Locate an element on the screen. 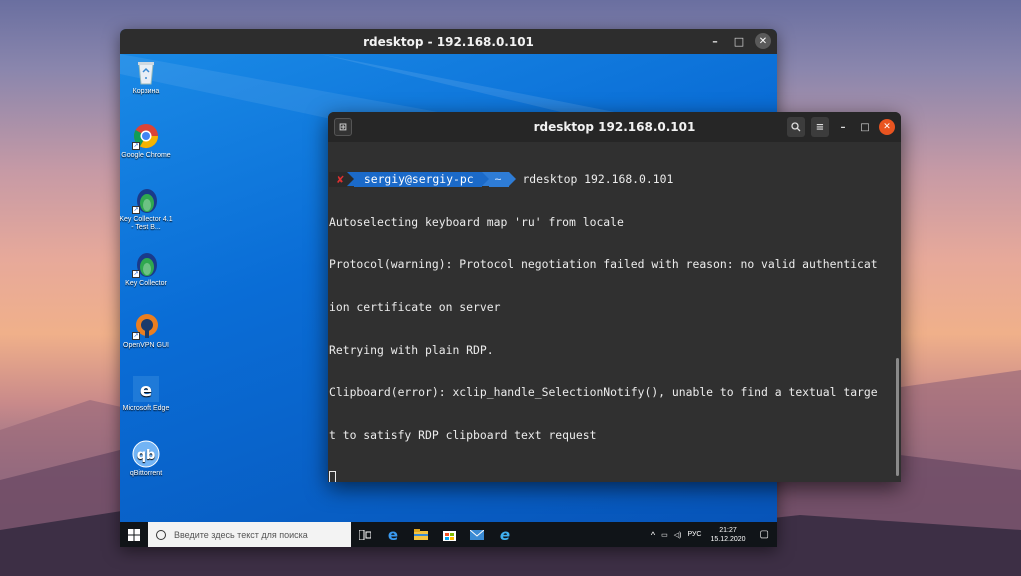 The height and width of the screenshot is (576, 1021). taskbar-ie: e is located at coordinates (505, 534).